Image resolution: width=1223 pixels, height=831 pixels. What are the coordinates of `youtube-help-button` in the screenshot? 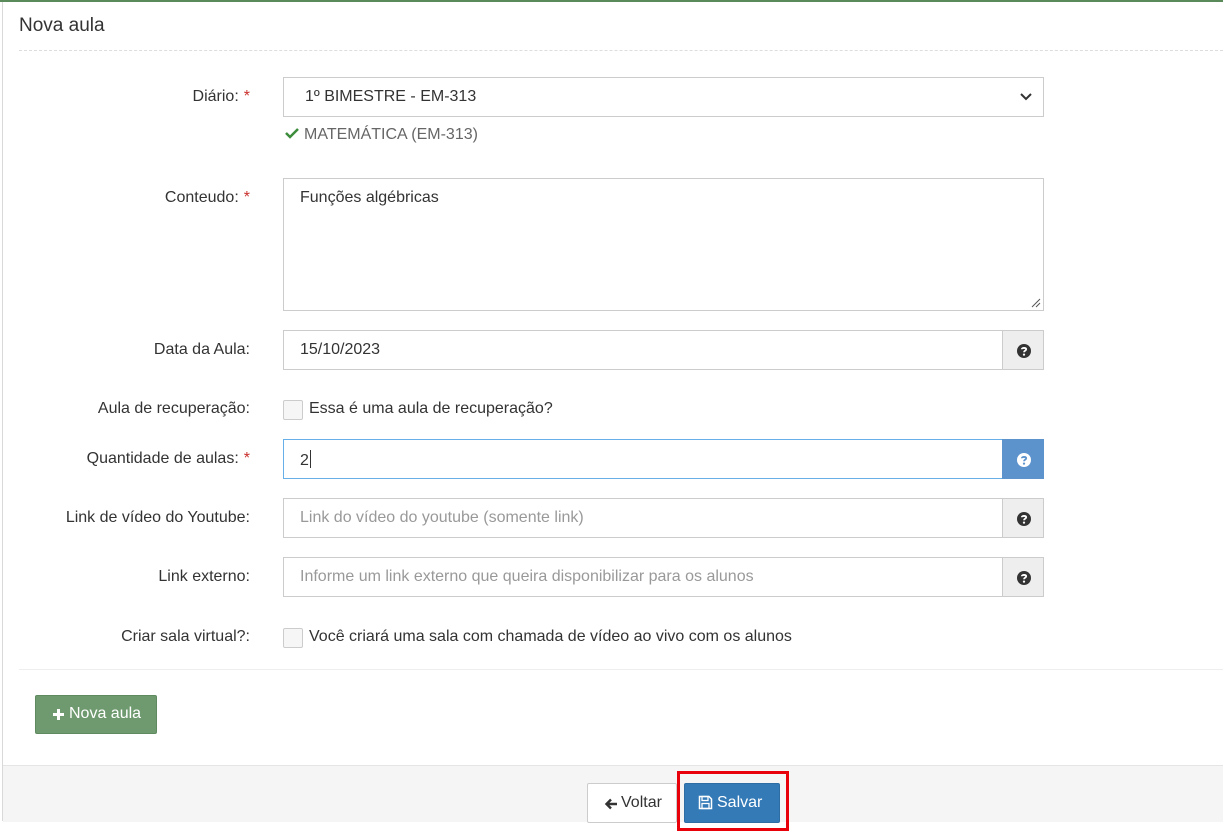 It's located at (1023, 518).